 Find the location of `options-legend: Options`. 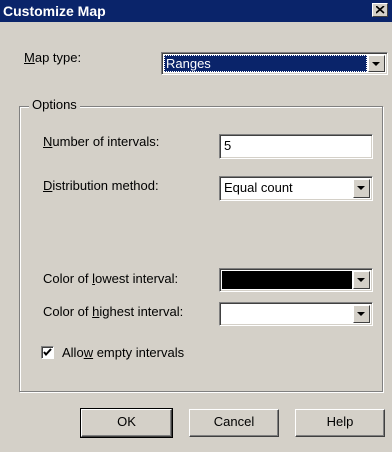

options-legend: Options is located at coordinates (54, 105).